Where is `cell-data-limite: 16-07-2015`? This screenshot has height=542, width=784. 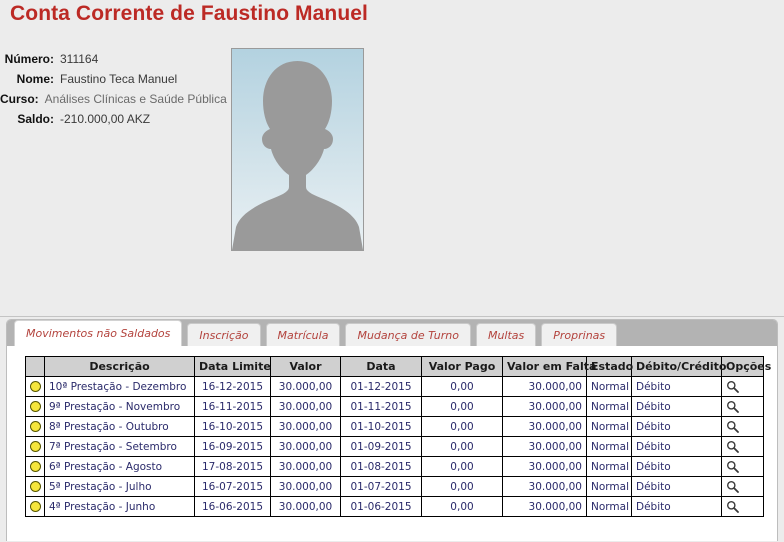 cell-data-limite: 16-07-2015 is located at coordinates (232, 486).